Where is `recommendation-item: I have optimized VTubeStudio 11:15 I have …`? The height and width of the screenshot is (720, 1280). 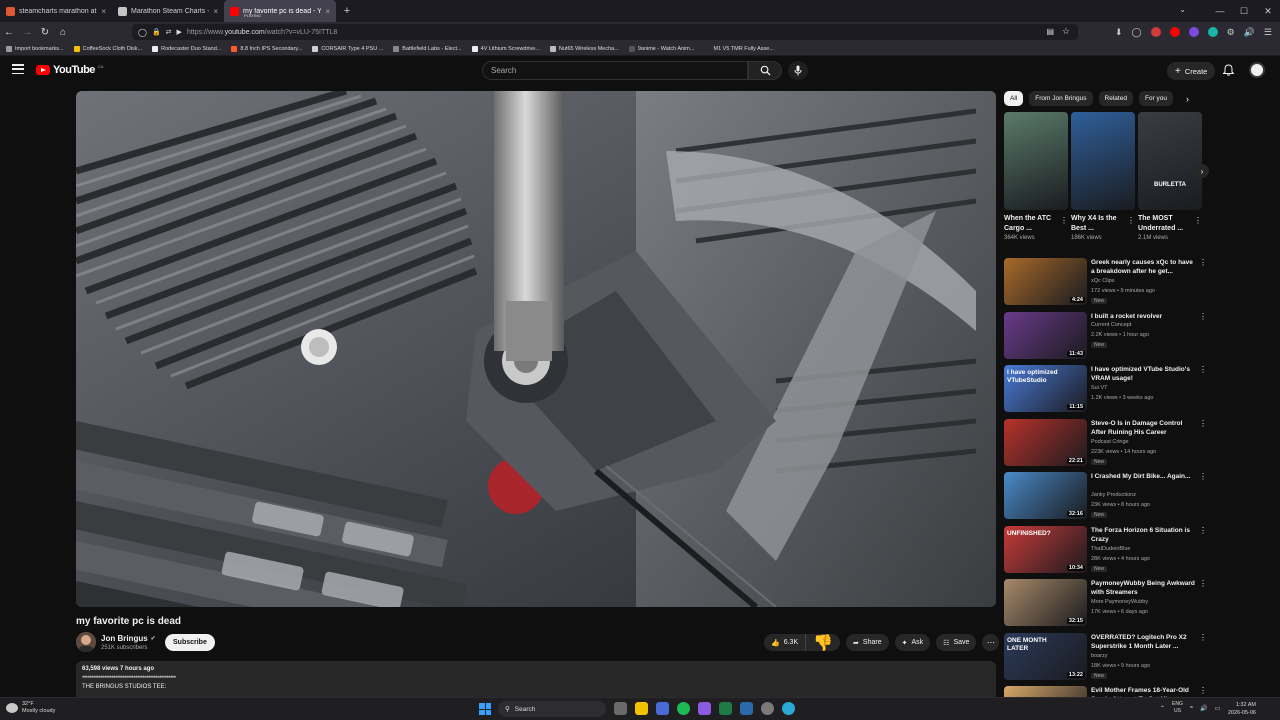 recommendation-item: I have optimized VTubeStudio 11:15 I have … is located at coordinates (1105, 389).